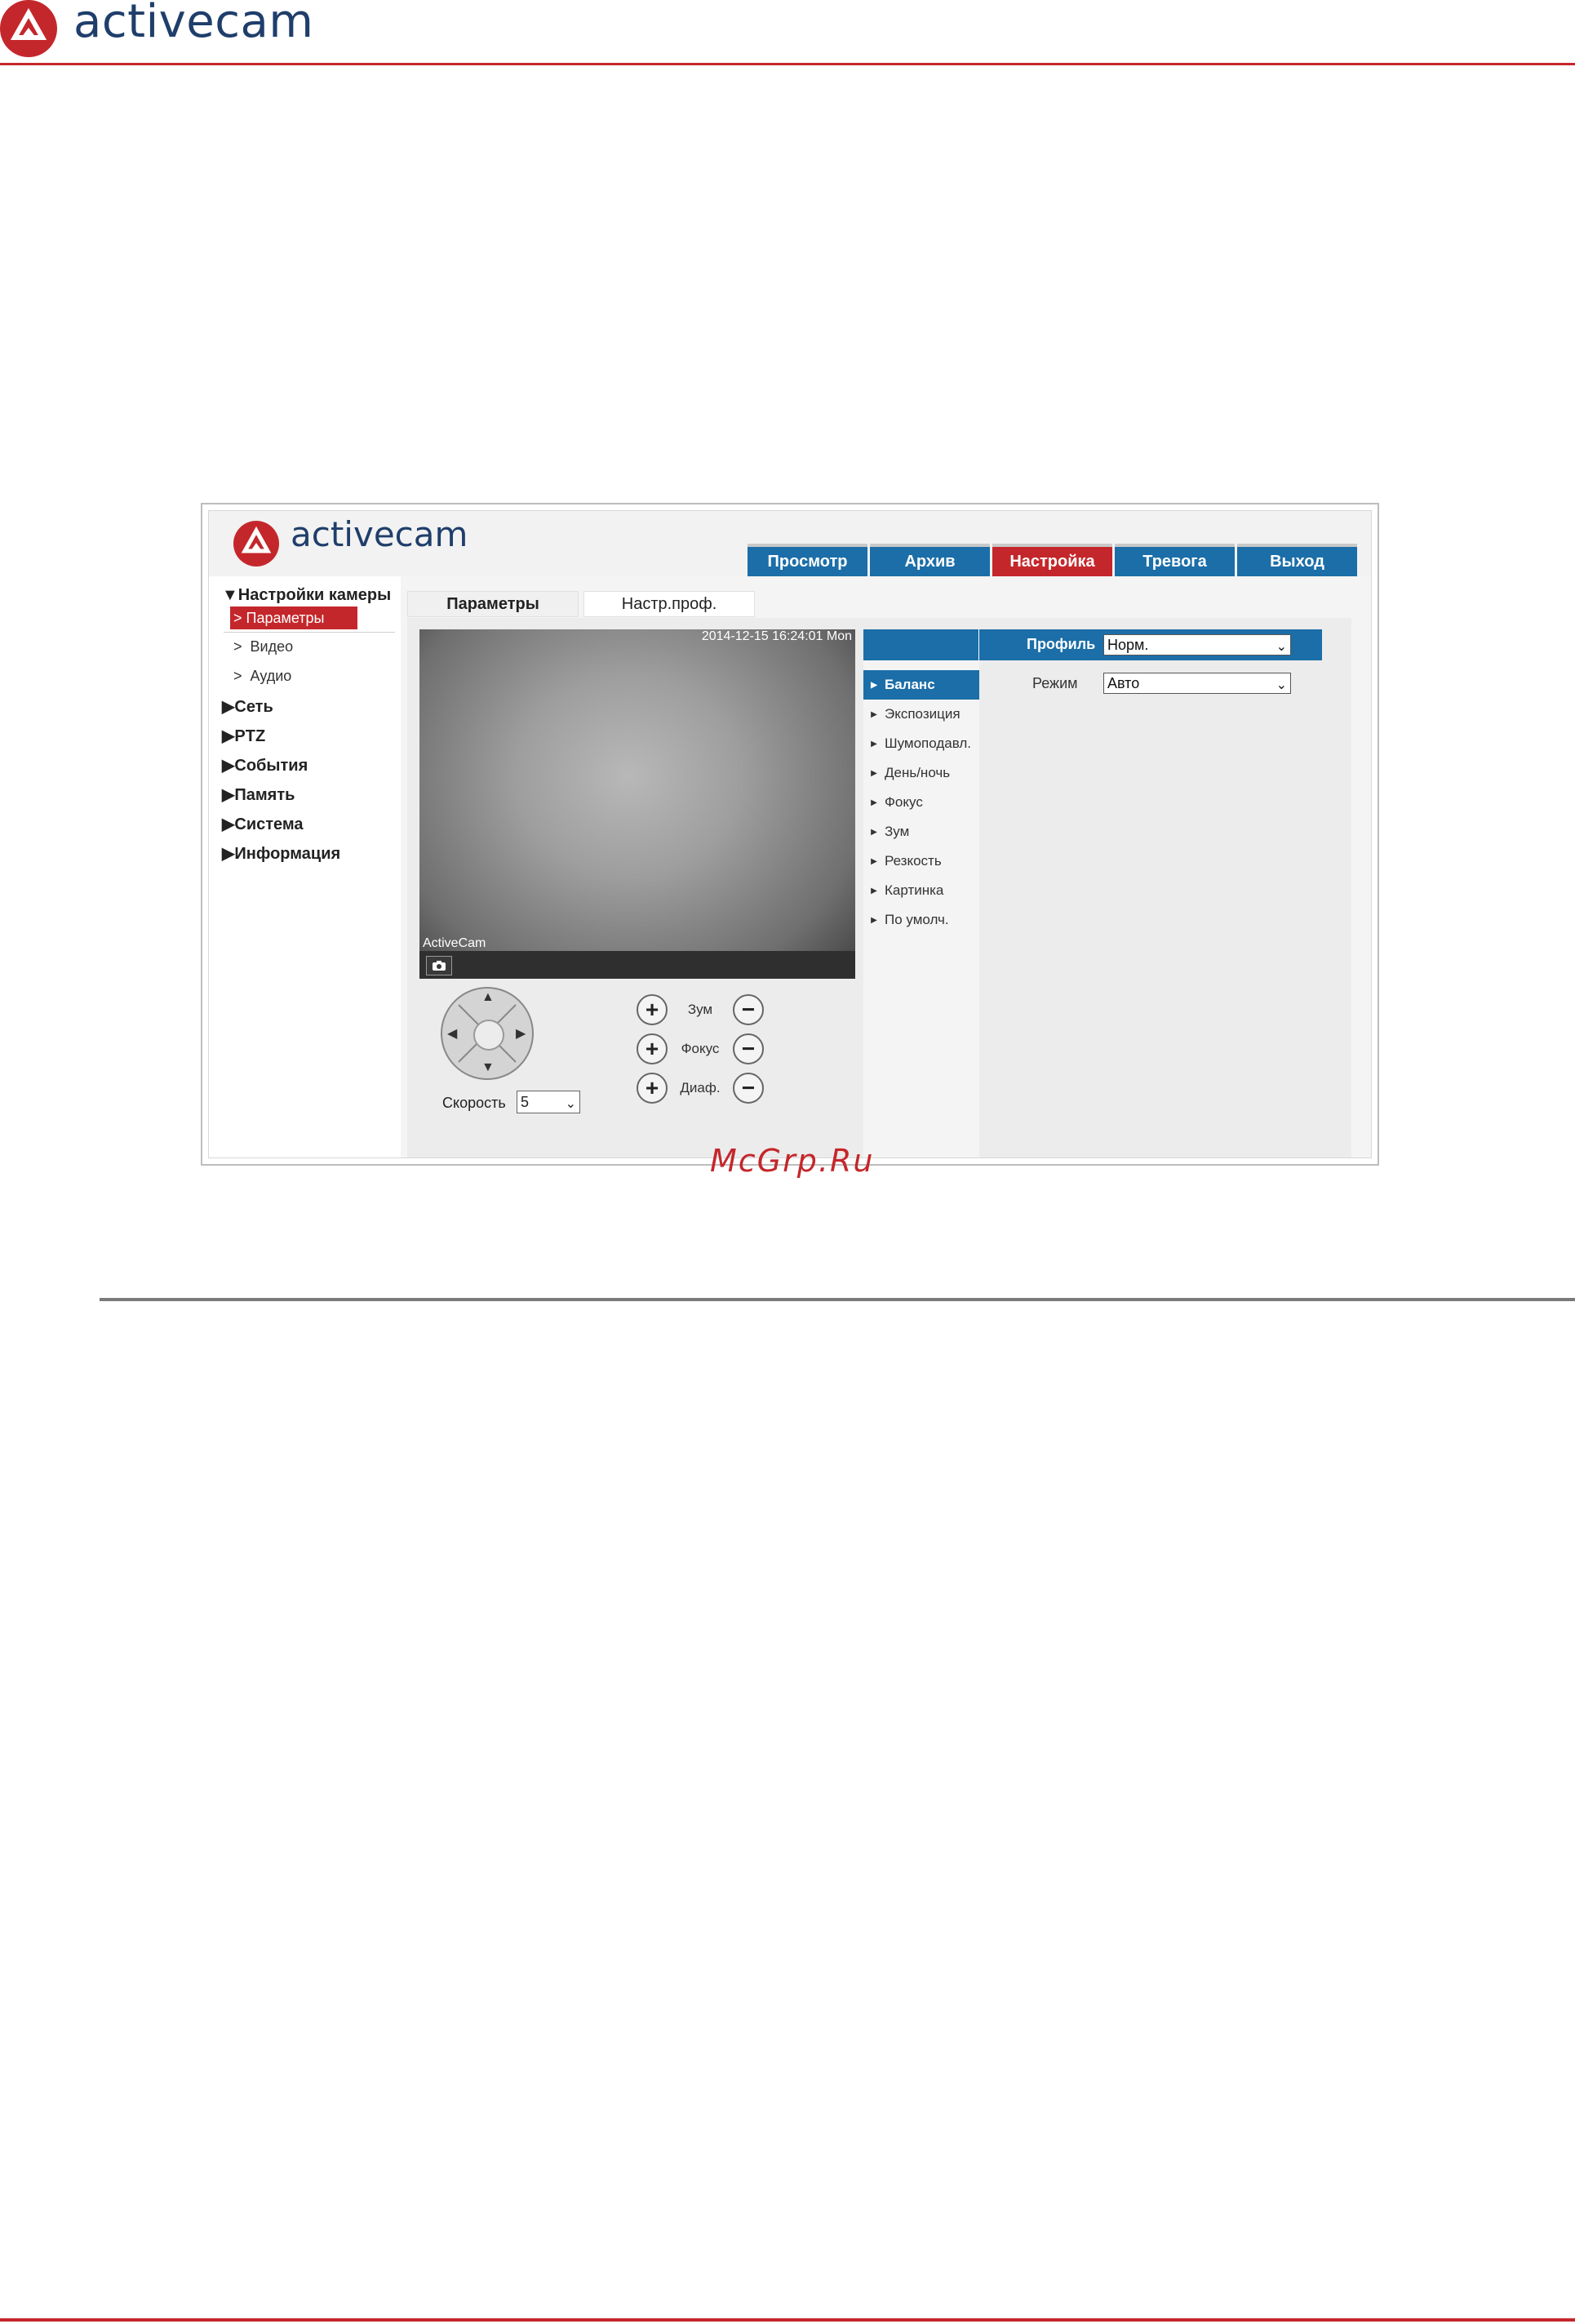 This screenshot has height=2324, width=1575. What do you see at coordinates (263, 824) in the screenshot?
I see `sidebar-system: ▶Система` at bounding box center [263, 824].